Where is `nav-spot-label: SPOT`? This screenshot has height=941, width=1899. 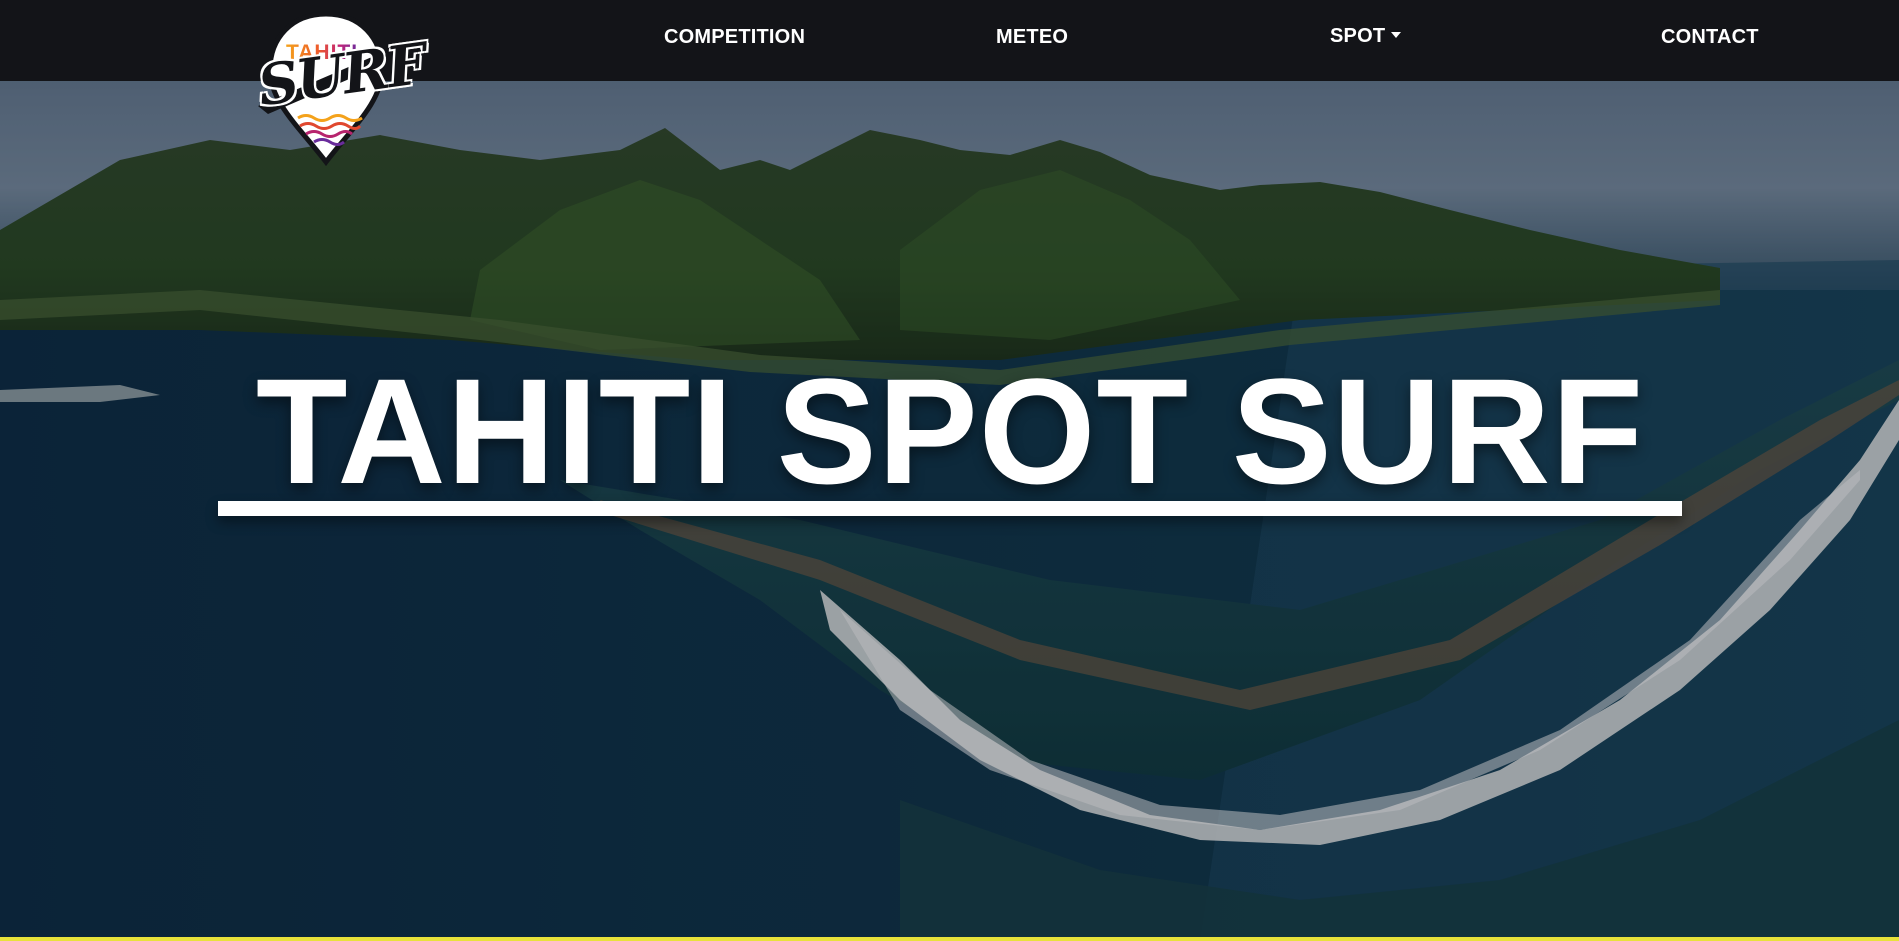
nav-spot-label: SPOT is located at coordinates (1358, 36).